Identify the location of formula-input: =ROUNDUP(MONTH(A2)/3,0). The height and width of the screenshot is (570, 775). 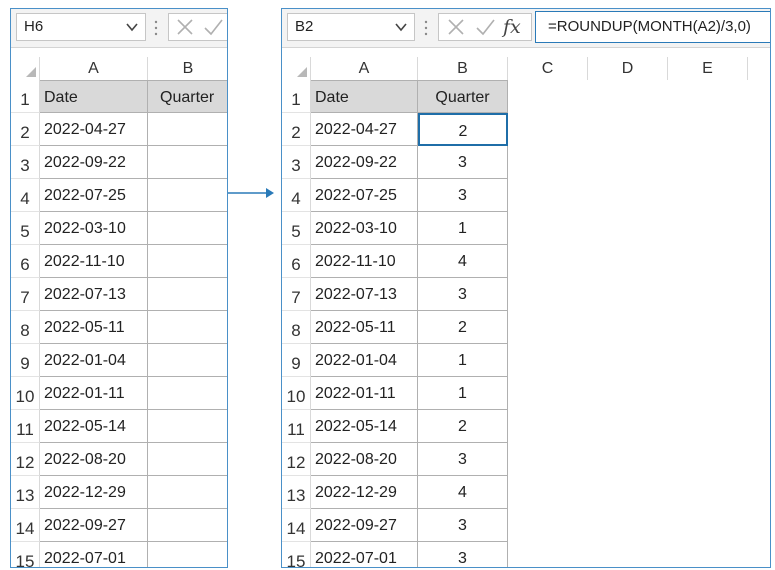
(652, 27).